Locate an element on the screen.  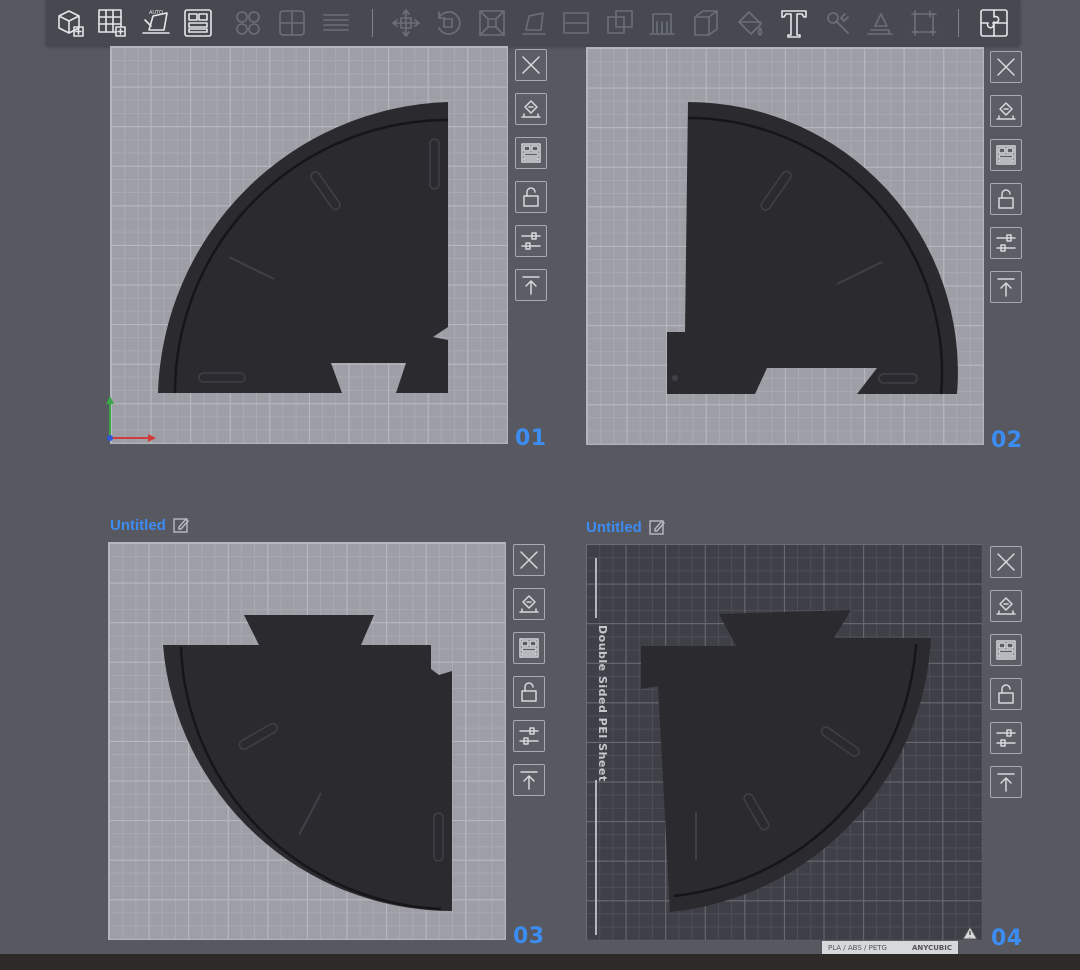
plate-number: 01 is located at coordinates (531, 438).